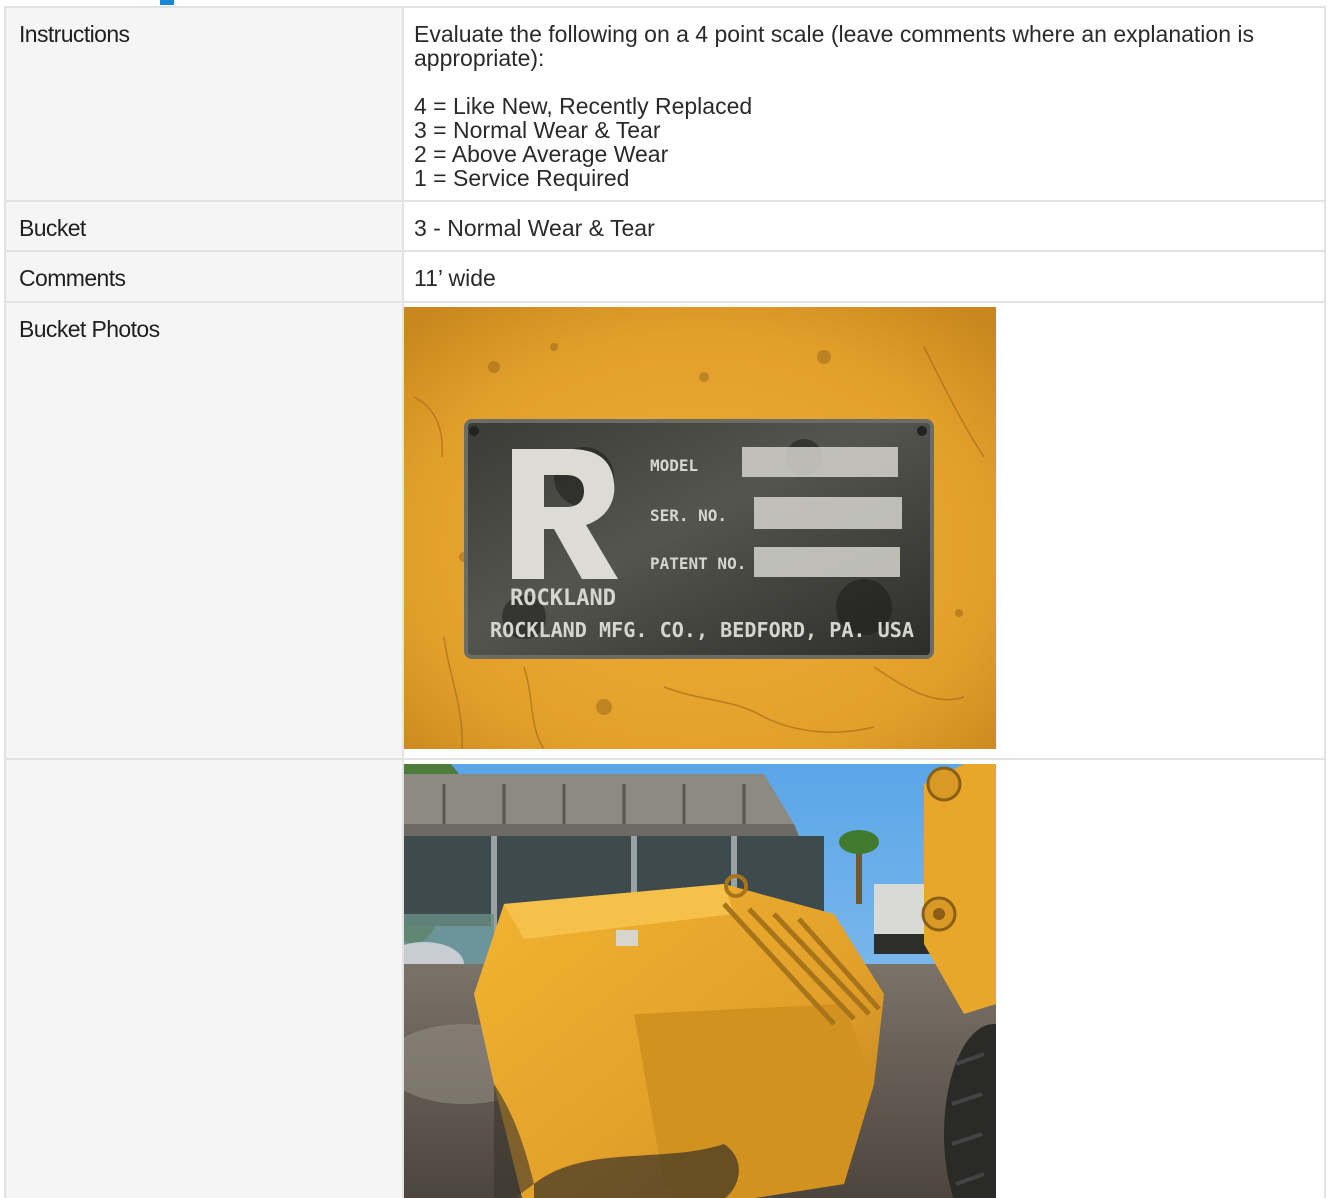 This screenshot has height=1198, width=1329. What do you see at coordinates (204, 226) in the screenshot?
I see `label-cell: Bucket` at bounding box center [204, 226].